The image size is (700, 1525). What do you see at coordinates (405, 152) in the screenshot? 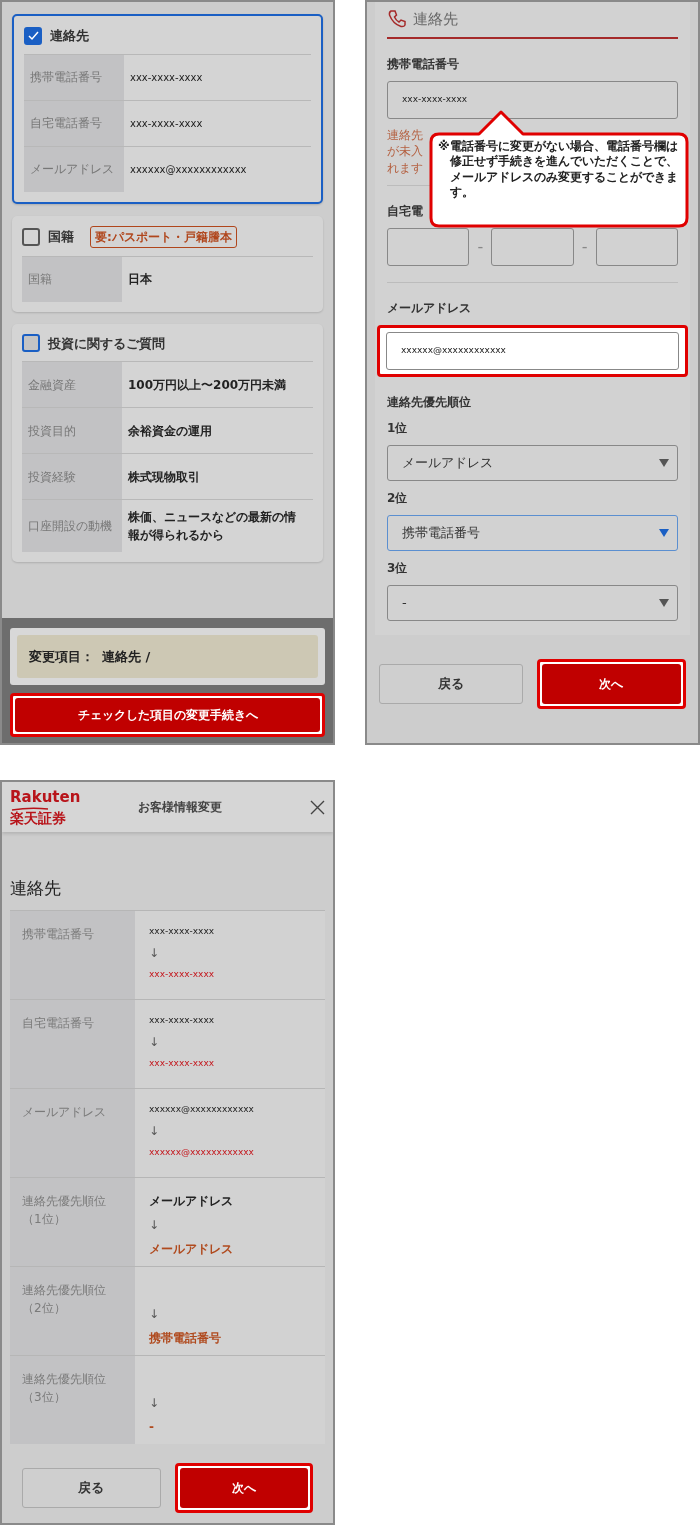
I see `hint-text: が未入` at bounding box center [405, 152].